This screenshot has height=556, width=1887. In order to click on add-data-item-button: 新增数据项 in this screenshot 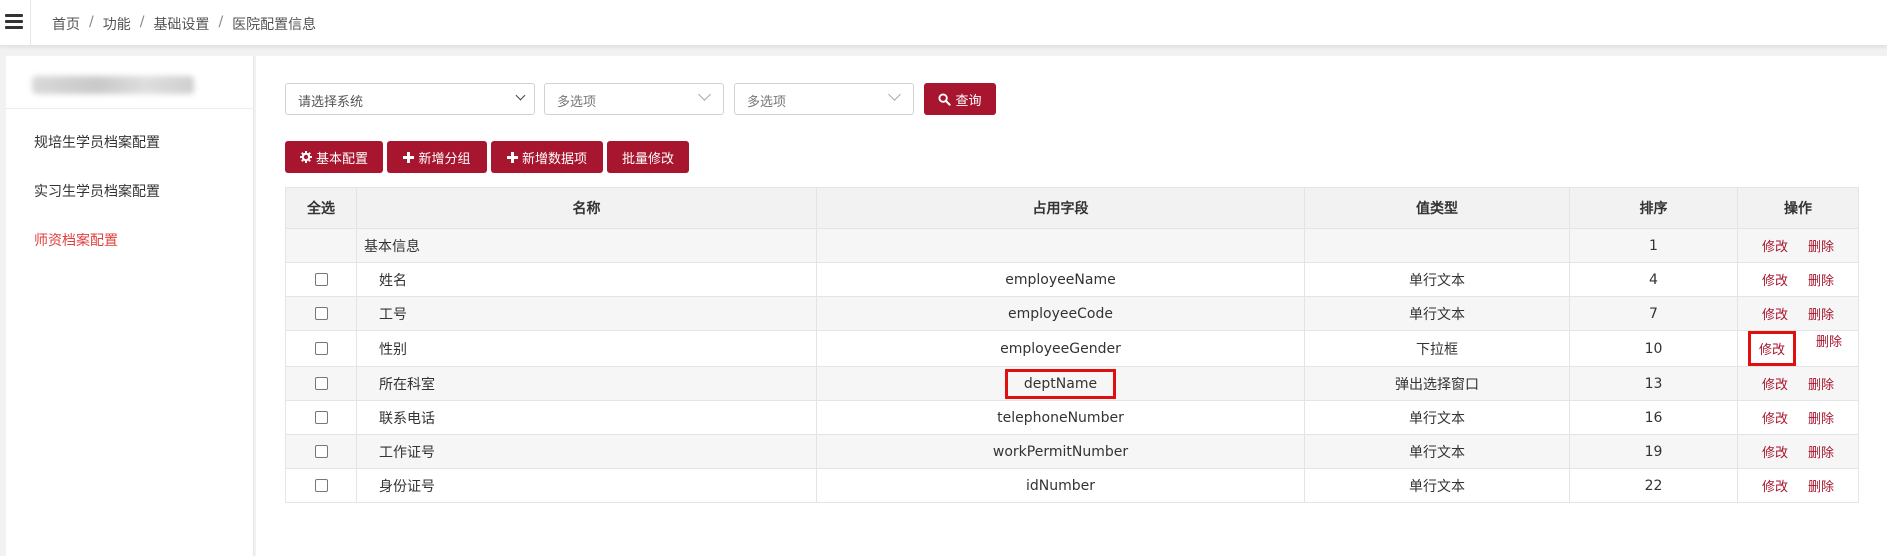, I will do `click(547, 157)`.